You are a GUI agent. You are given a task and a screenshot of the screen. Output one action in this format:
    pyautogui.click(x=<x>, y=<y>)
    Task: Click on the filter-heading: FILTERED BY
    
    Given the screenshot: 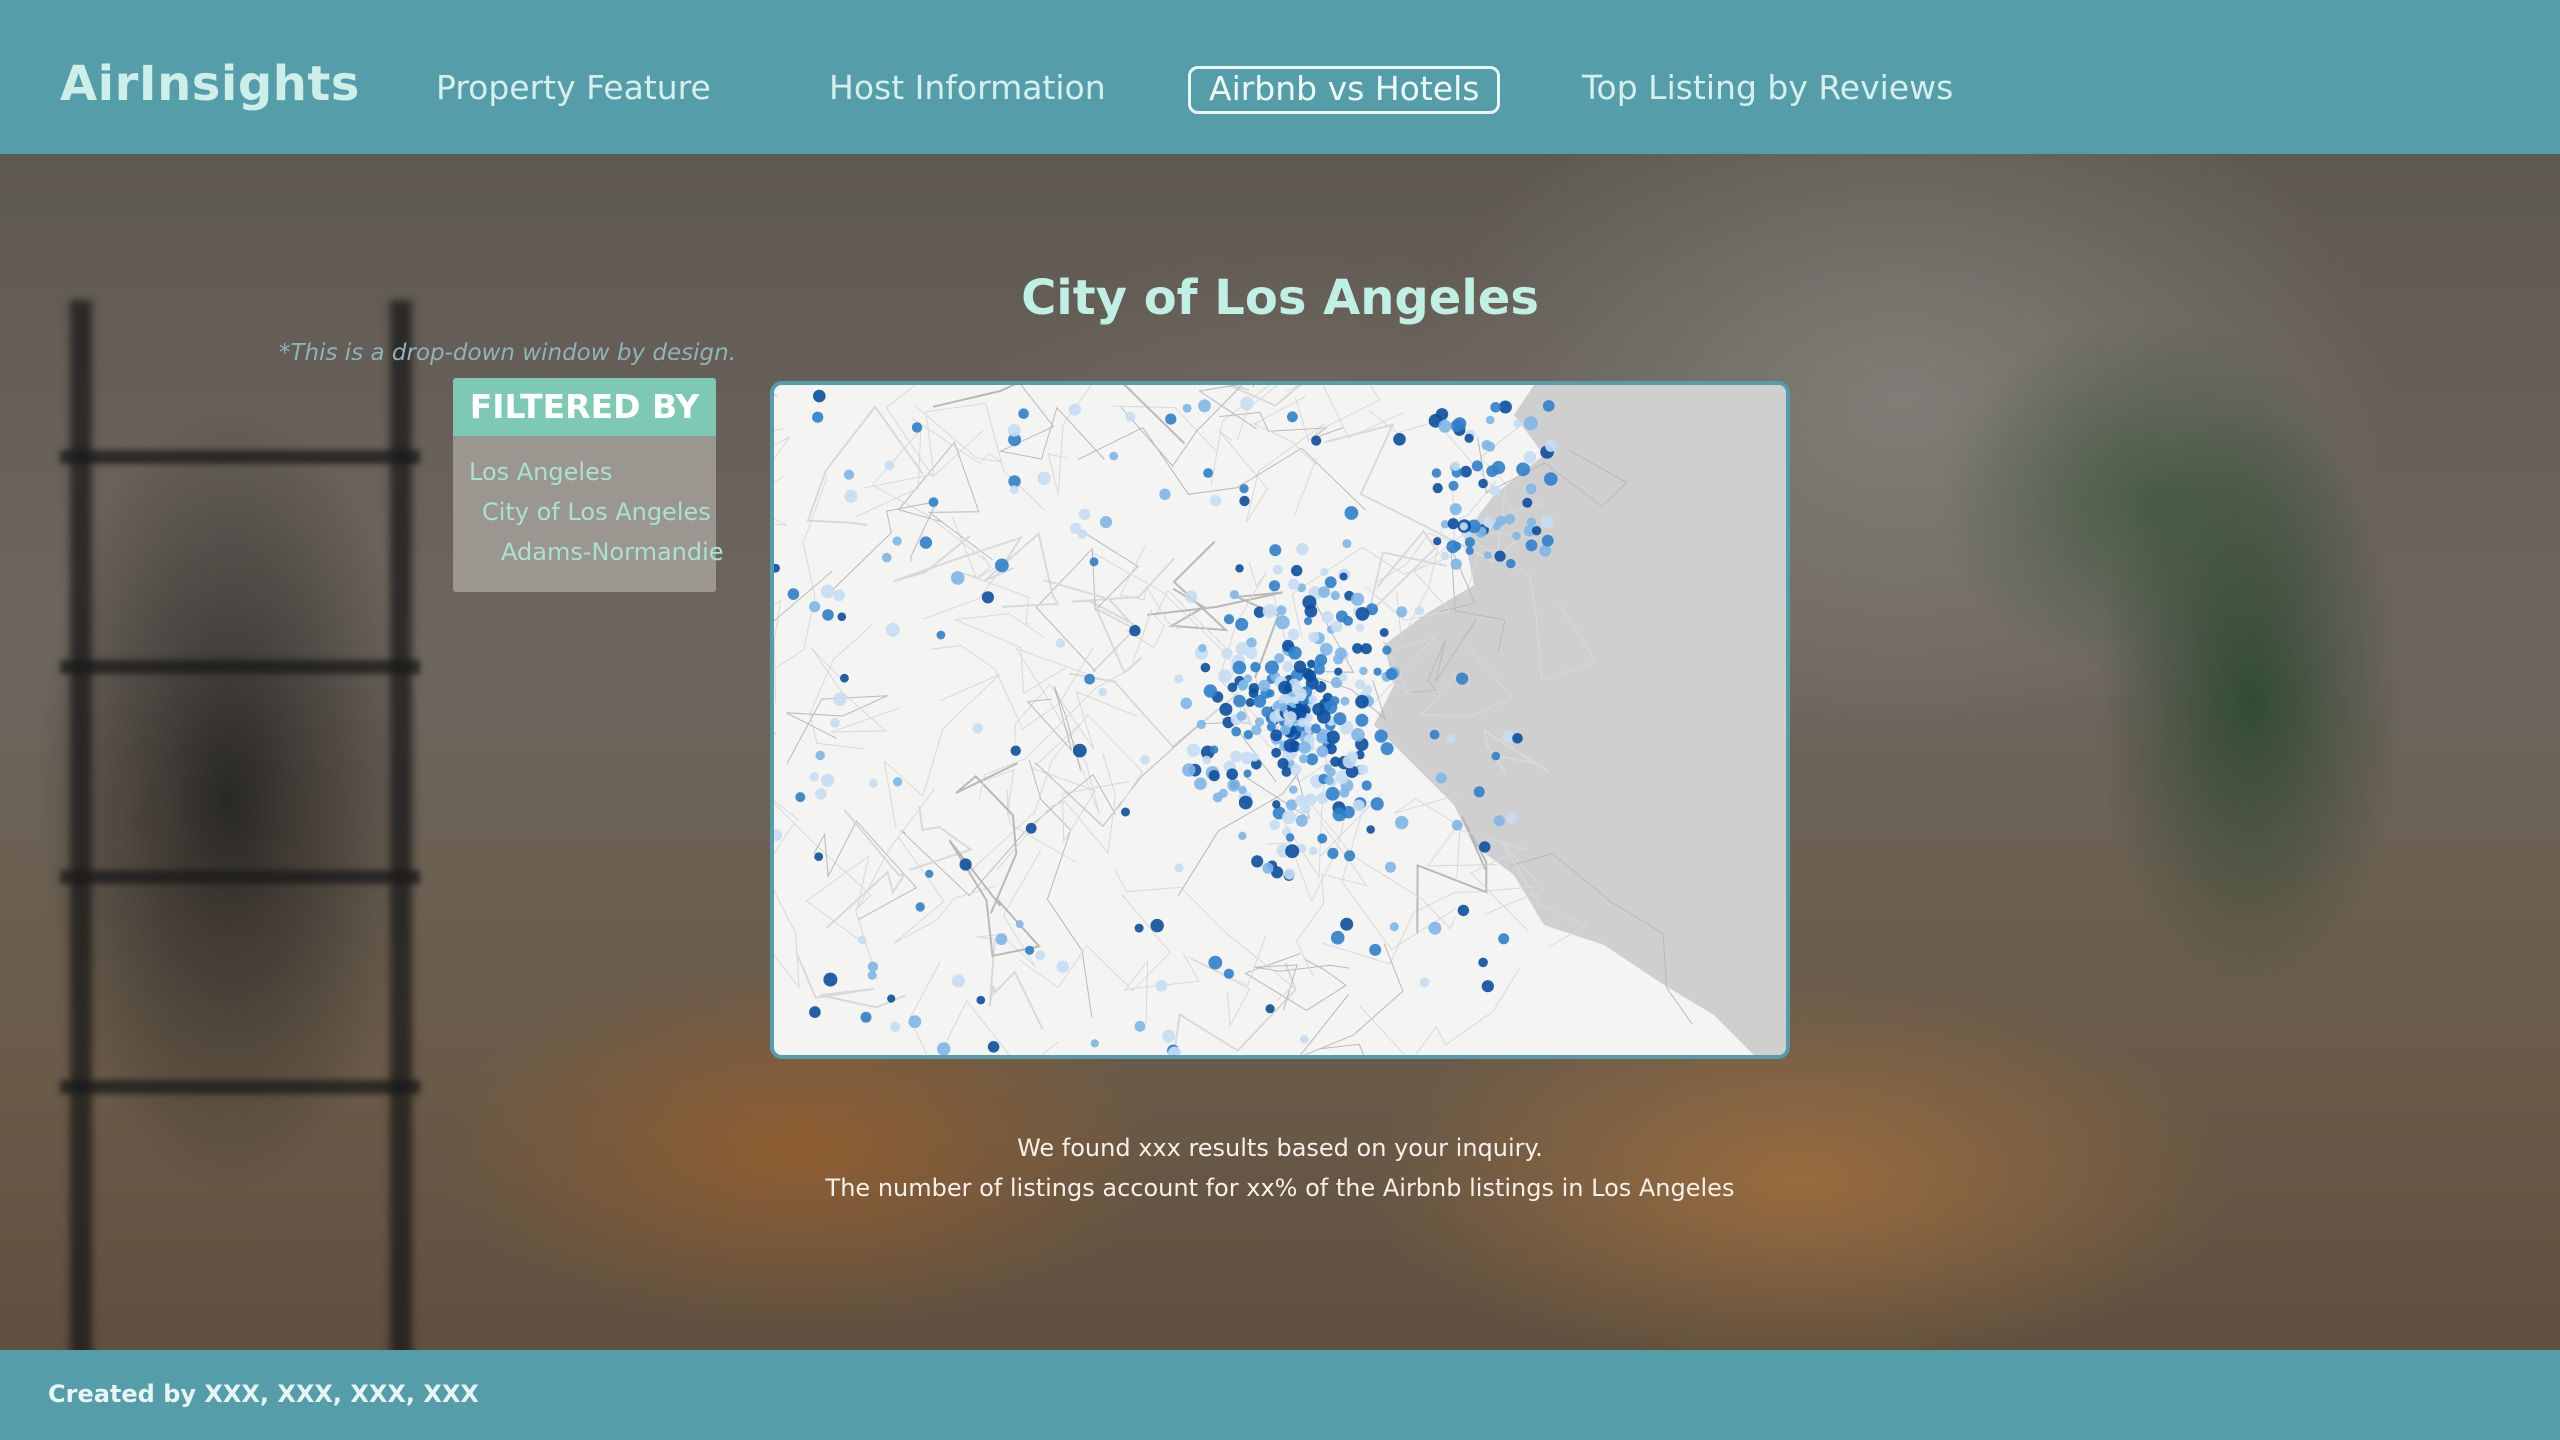 What is the action you would take?
    pyautogui.click(x=584, y=407)
    